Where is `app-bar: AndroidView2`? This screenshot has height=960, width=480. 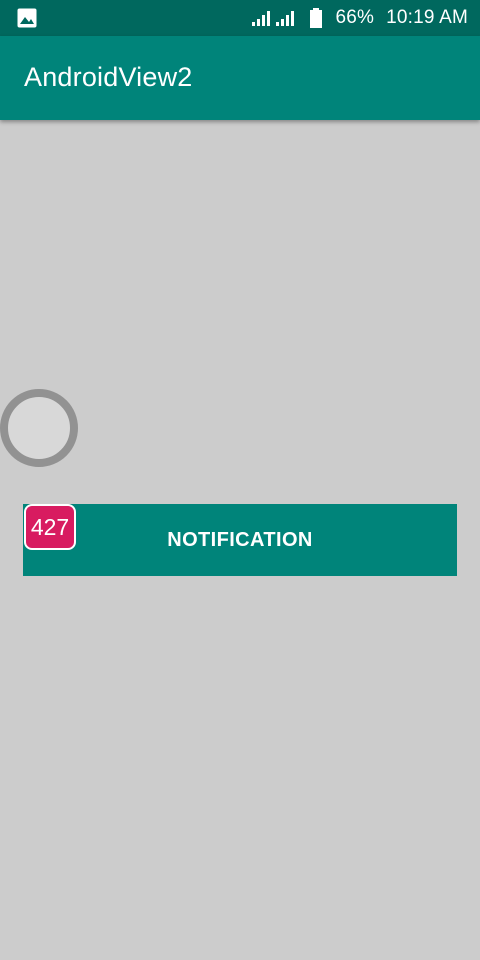 app-bar: AndroidView2 is located at coordinates (240, 78).